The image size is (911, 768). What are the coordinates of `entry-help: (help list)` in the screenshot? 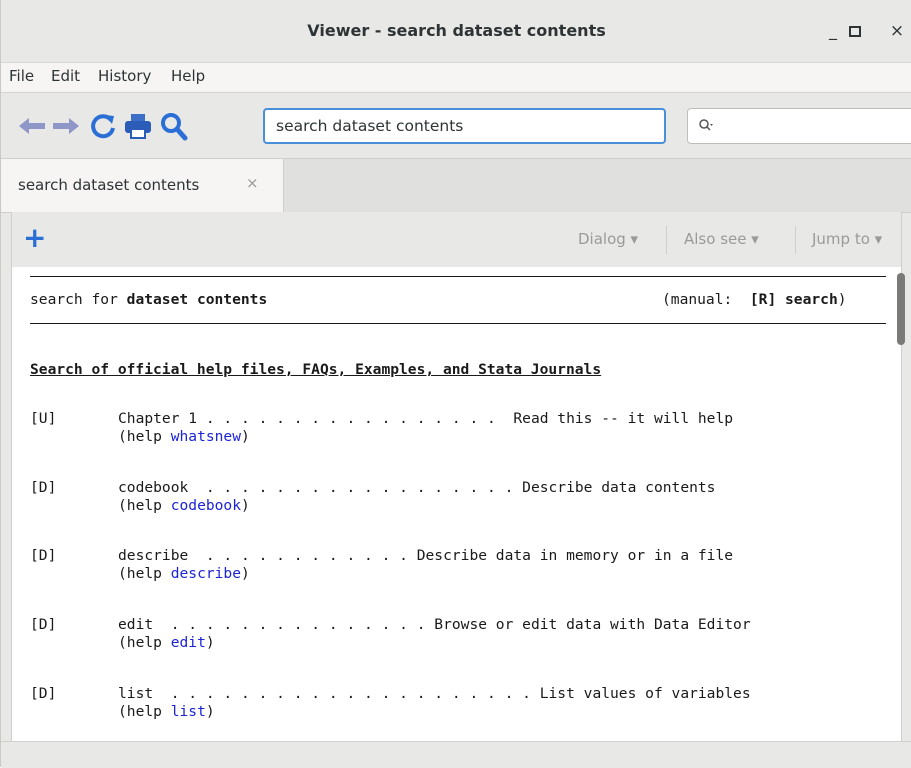 It's located at (166, 712).